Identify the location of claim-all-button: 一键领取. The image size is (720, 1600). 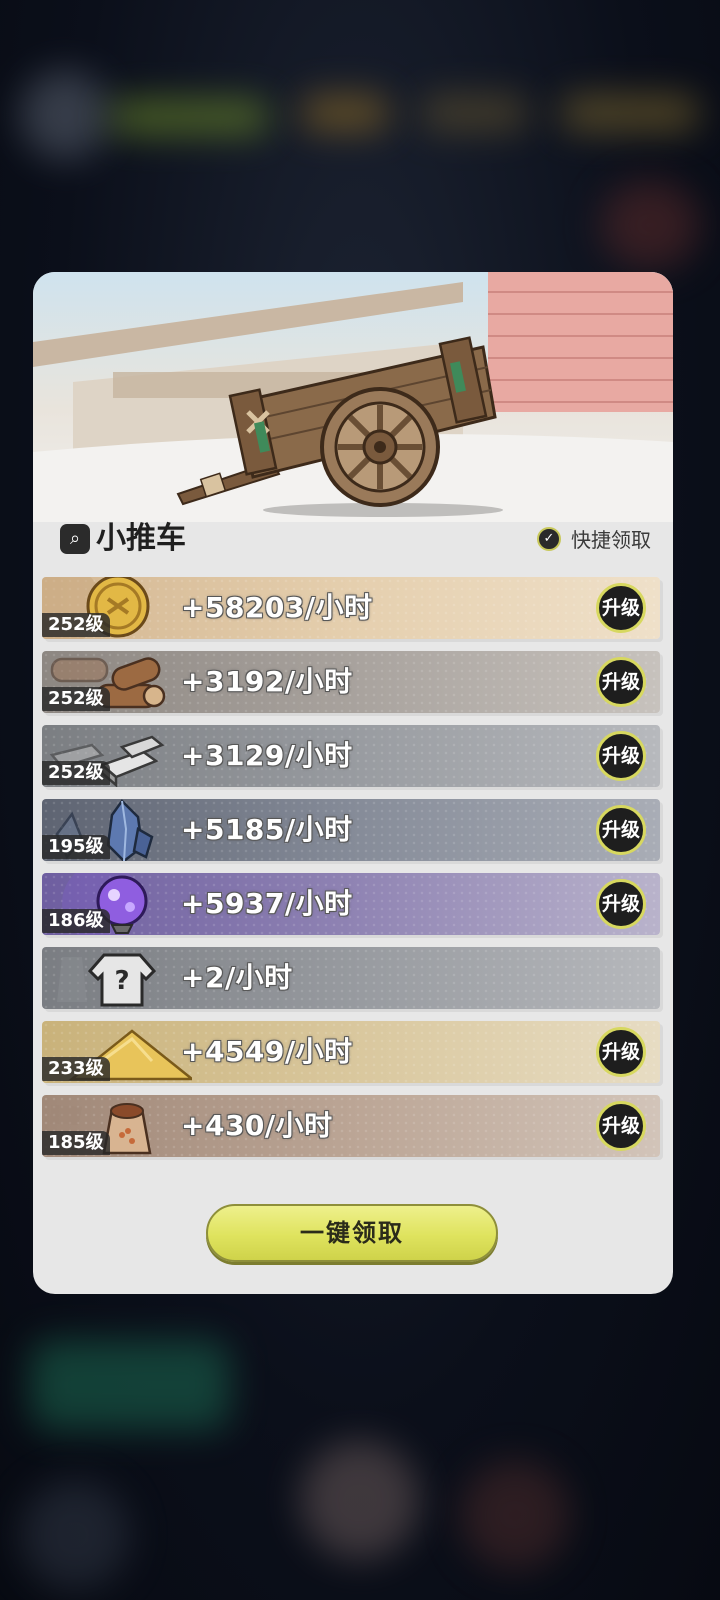
(352, 1233).